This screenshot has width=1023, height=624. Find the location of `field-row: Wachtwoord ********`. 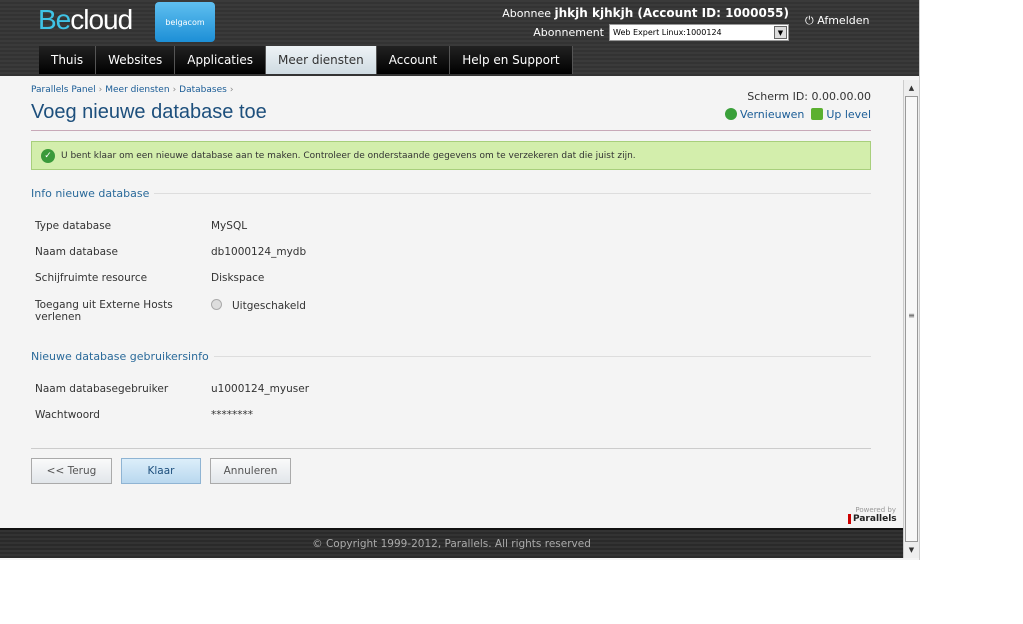

field-row: Wachtwoord ******** is located at coordinates (144, 415).